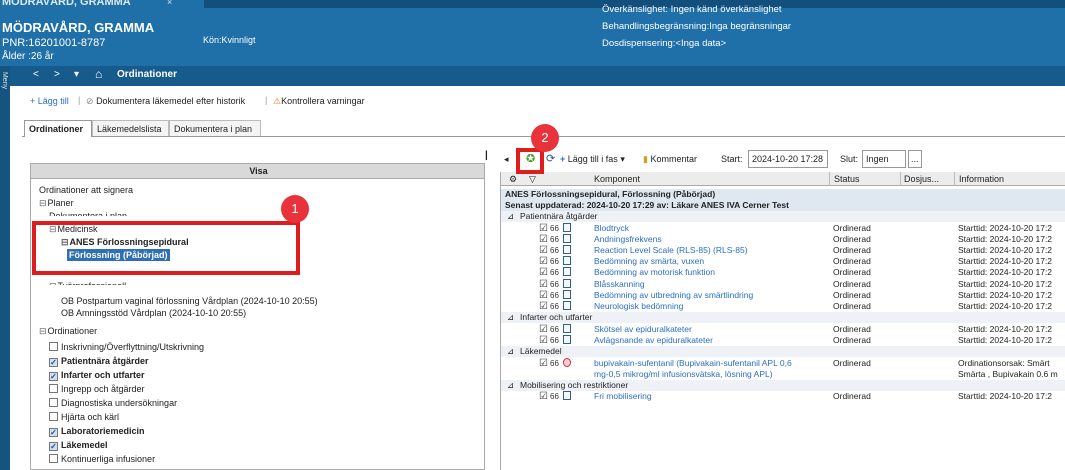 The image size is (1065, 470). I want to click on component-link: Neurologisk bedömning, so click(638, 306).